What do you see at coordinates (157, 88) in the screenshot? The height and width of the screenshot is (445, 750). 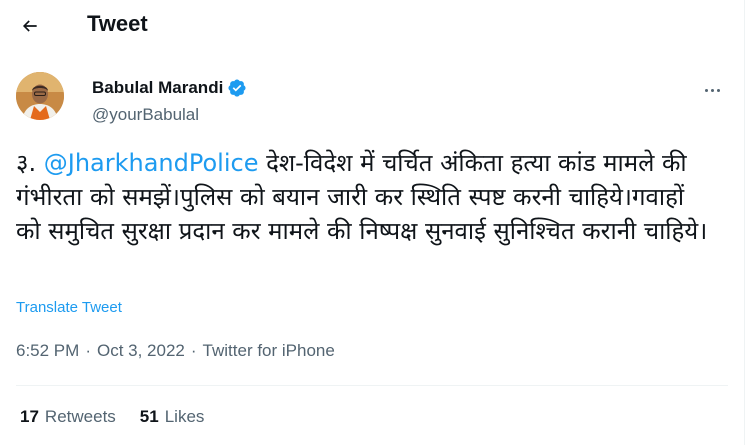 I see `author-name: Babulal Marandi` at bounding box center [157, 88].